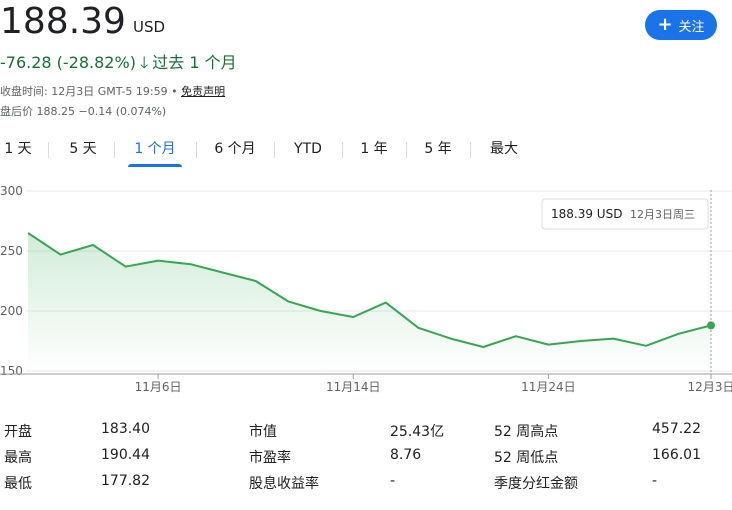 This screenshot has height=510, width=732. I want to click on arrow-down-icon: 🡓, so click(144, 62).